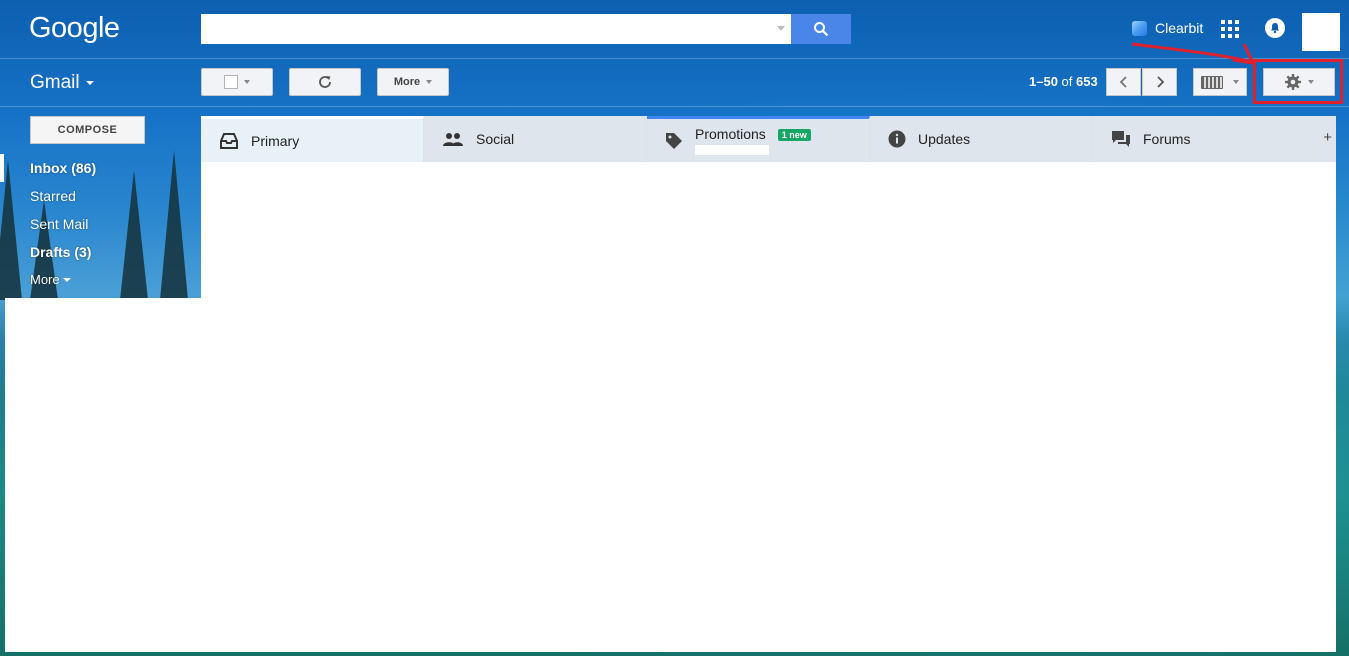  I want to click on page-of: of, so click(1067, 81).